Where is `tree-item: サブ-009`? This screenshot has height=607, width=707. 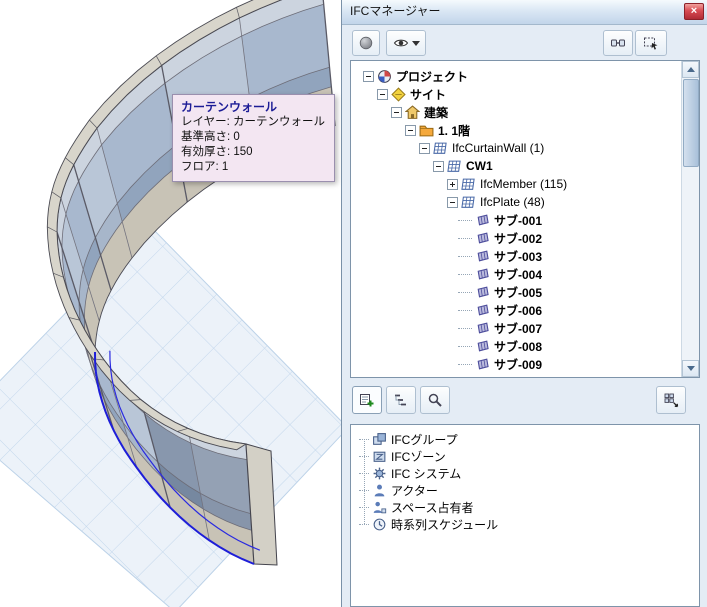
tree-item: サブ-009 is located at coordinates (526, 364).